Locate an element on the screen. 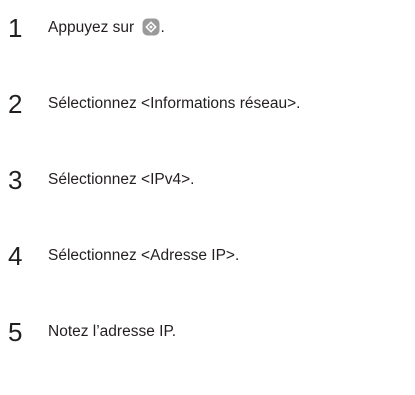 This screenshot has width=415, height=395. step-5: 5 Notez l’adresse IP. is located at coordinates (207, 332).